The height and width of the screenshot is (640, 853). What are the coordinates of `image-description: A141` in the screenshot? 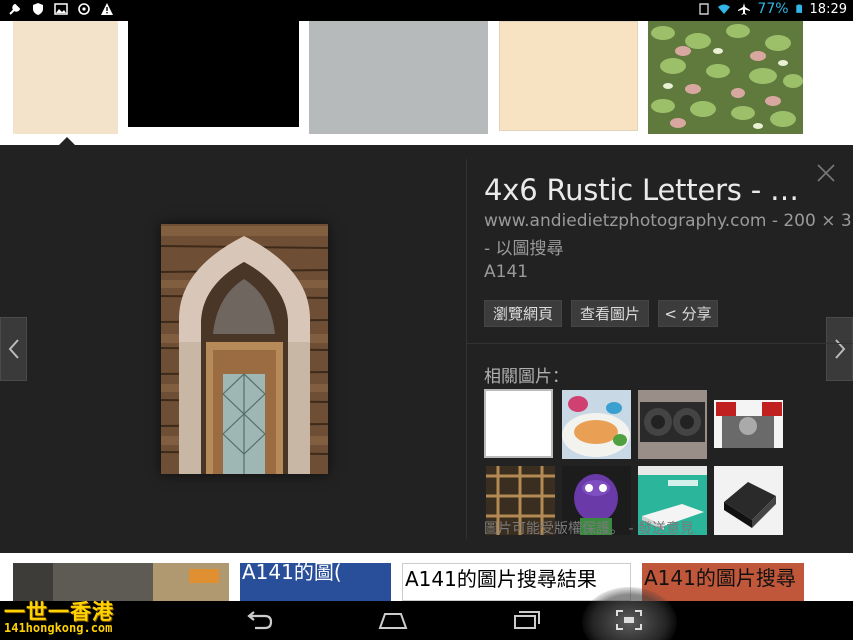 It's located at (506, 272).